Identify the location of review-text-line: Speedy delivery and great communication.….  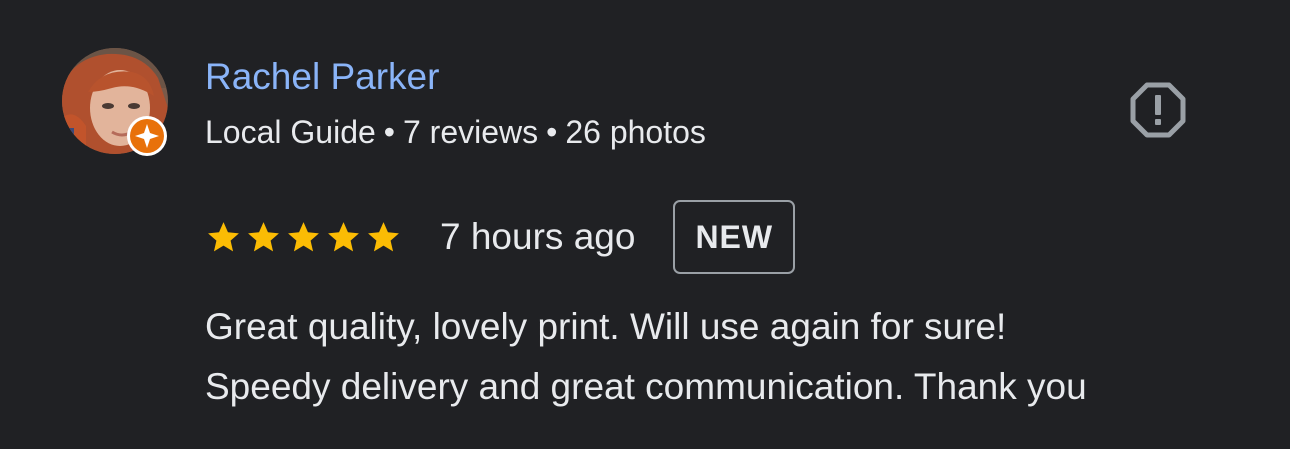
(646, 386).